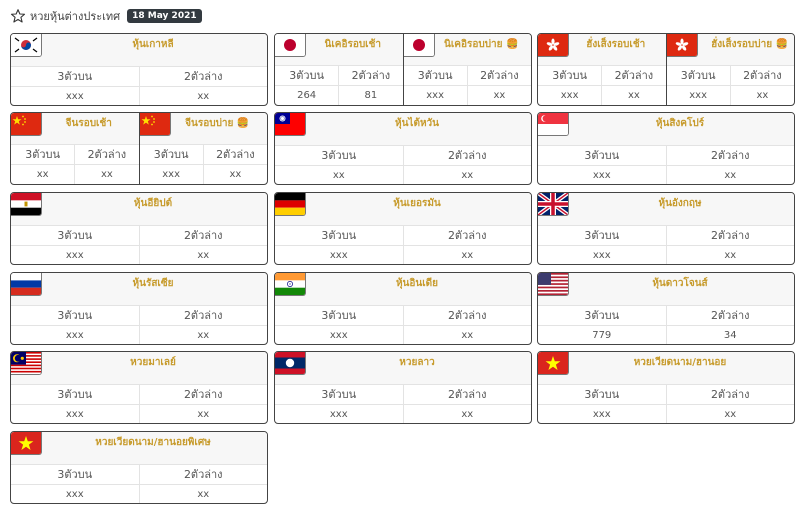  Describe the element at coordinates (202, 148) in the screenshot. I see `lottery-card-china-afternoon: จีนรอบบ่าย 🍔 3ตัวบน 2ตัวล่าง xxx xx` at that location.